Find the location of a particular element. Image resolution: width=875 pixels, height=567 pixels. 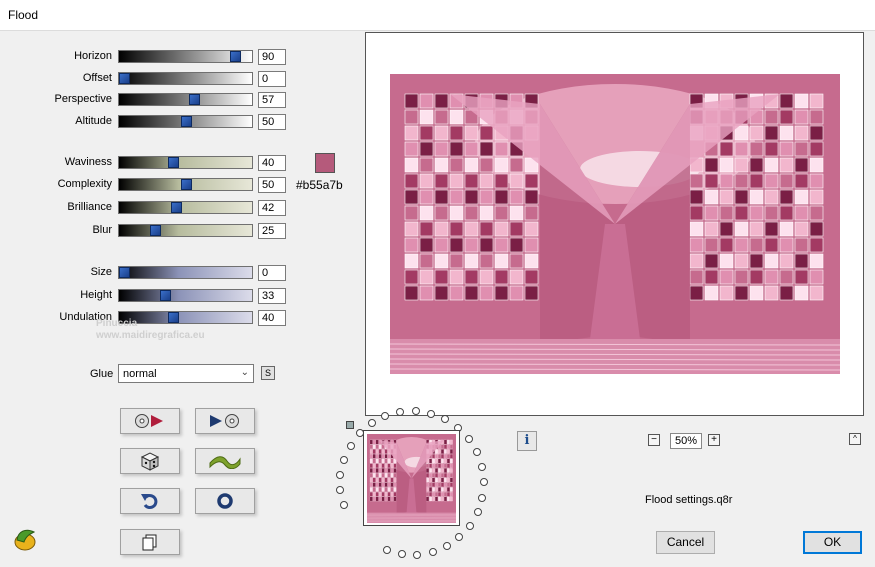

slider-row-complexity: Complexity 50 is located at coordinates (150, 185).